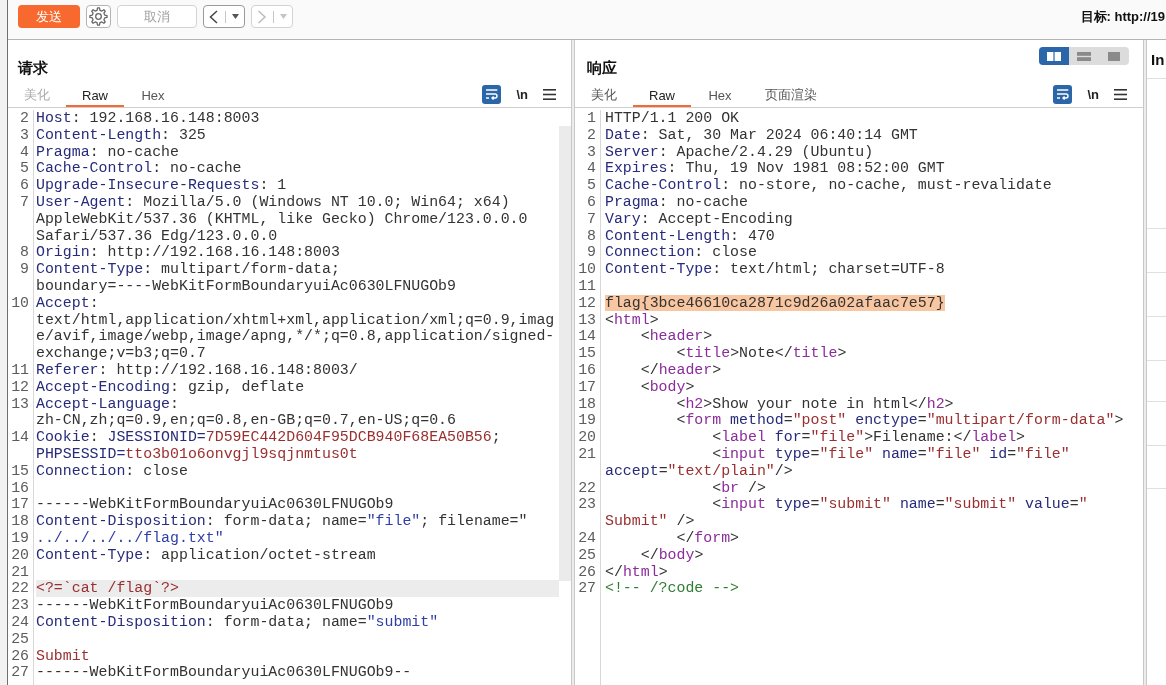 The width and height of the screenshot is (1166, 685). Describe the element at coordinates (224, 16) in the screenshot. I see `back-button` at that location.